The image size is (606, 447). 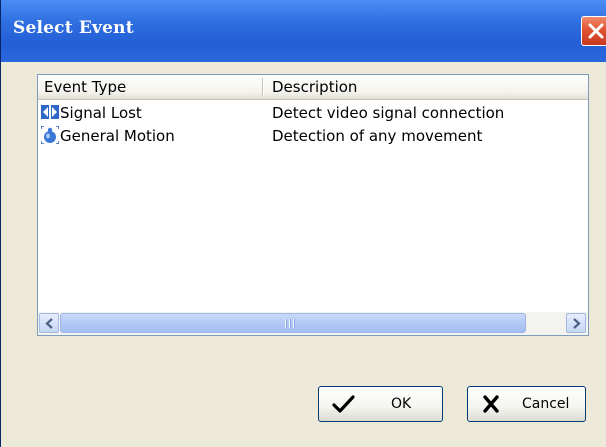 I want to click on scroll-left-button, so click(x=49, y=323).